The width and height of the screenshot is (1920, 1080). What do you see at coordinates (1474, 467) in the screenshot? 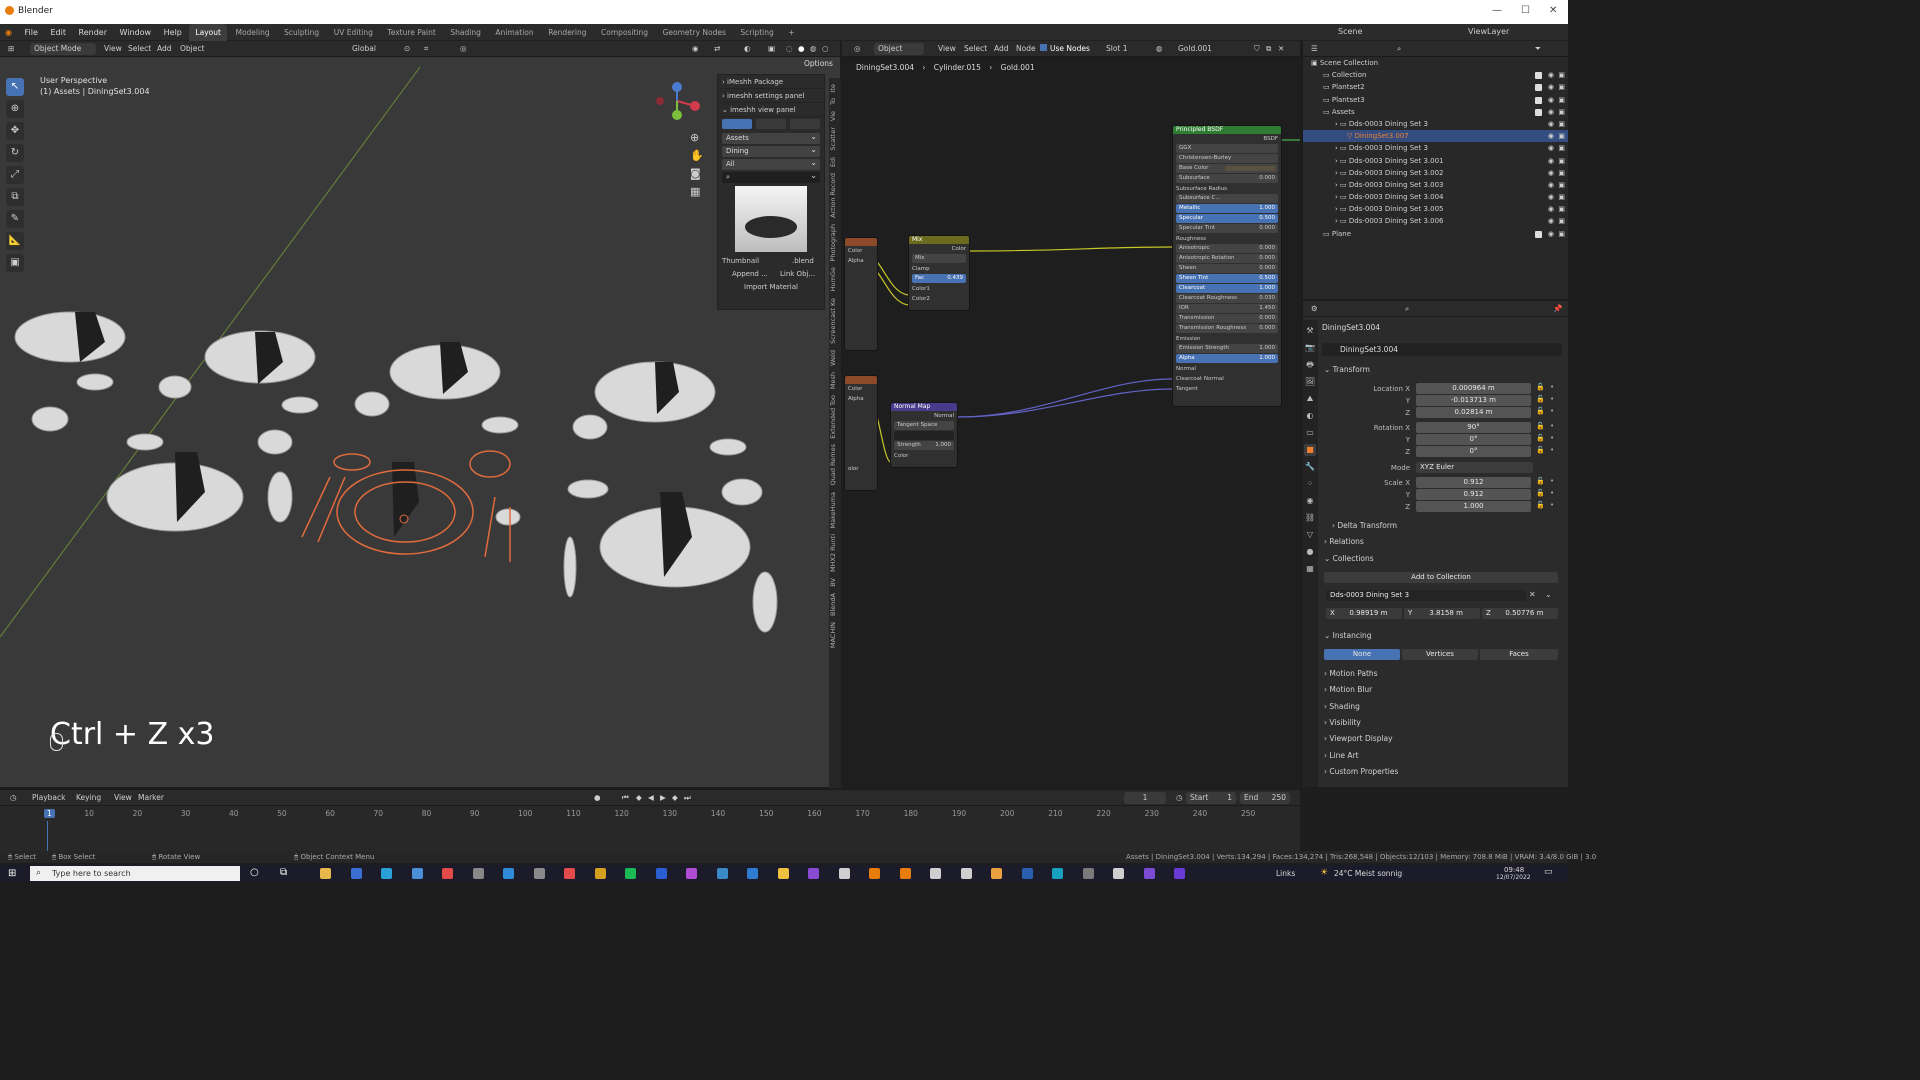
I see `rotation-mode-dropdown: XYZ Euler` at bounding box center [1474, 467].